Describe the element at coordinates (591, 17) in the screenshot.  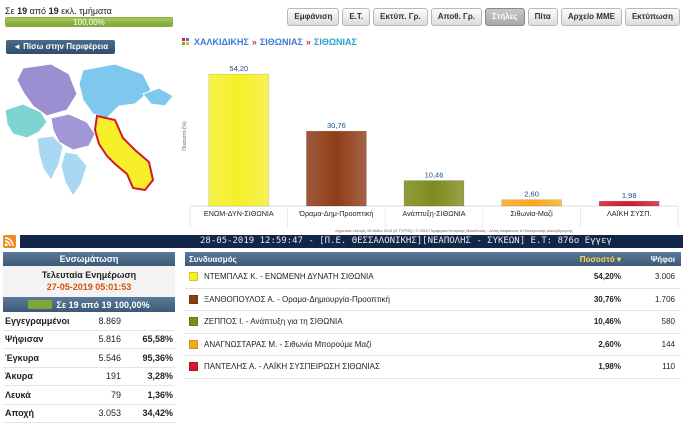
I see `toolbar-button-6: Αρχείο ΜΜΕ` at that location.